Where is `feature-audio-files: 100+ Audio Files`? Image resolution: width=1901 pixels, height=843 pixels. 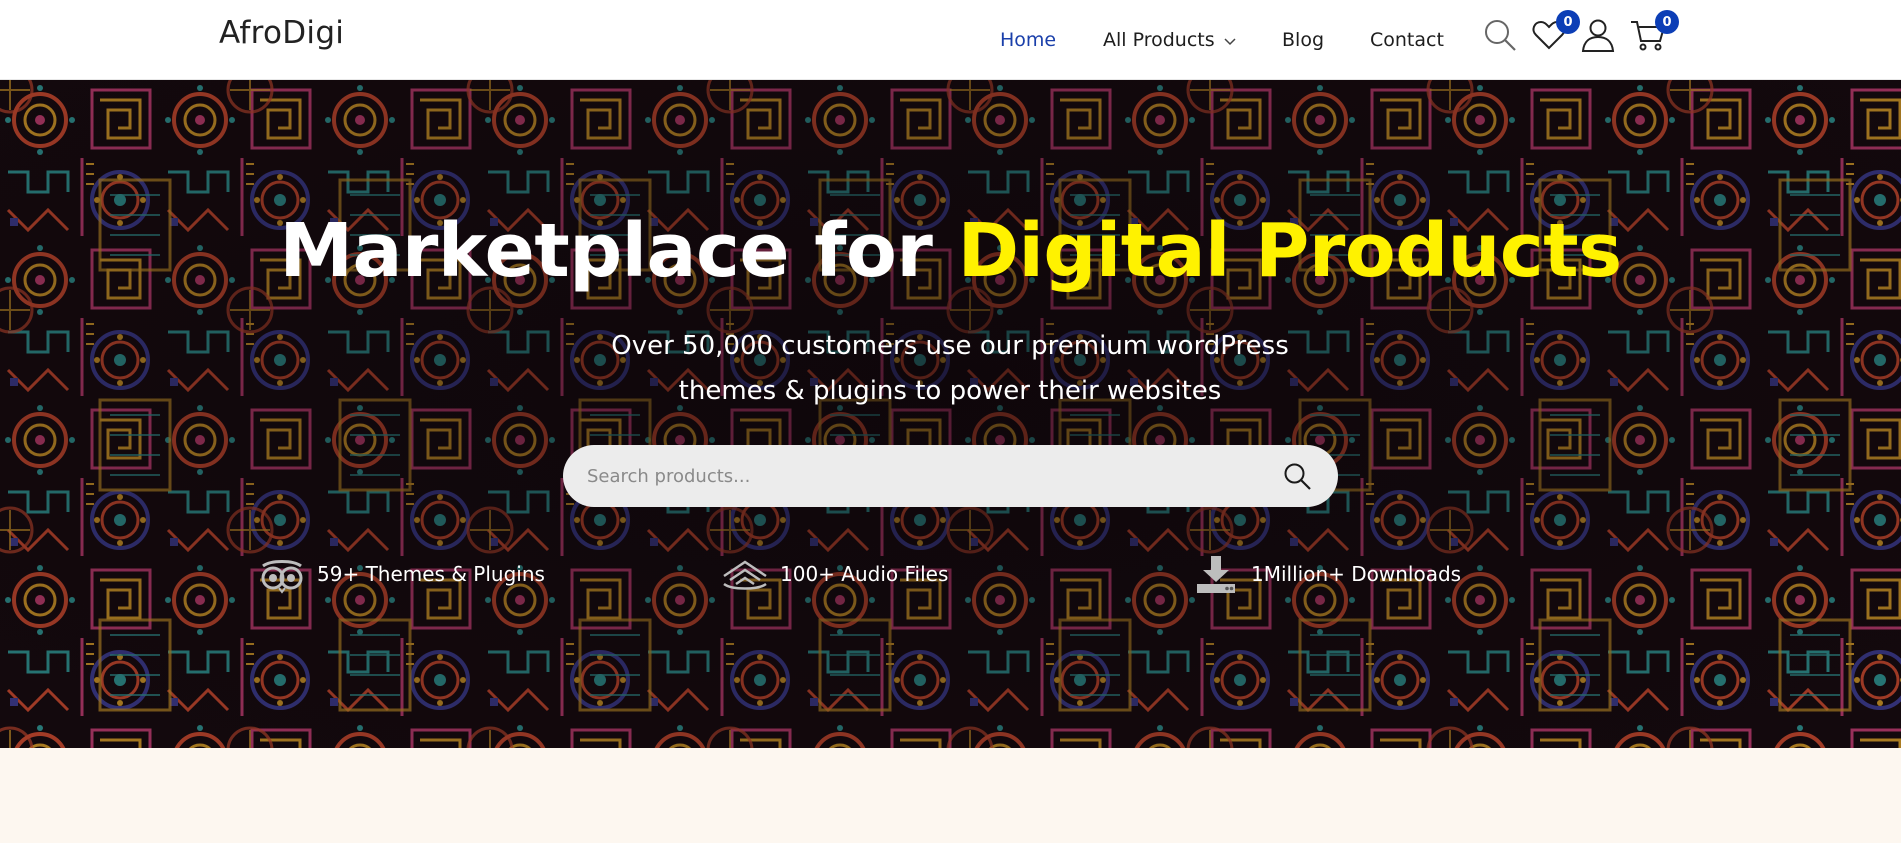 feature-audio-files: 100+ Audio Files is located at coordinates (835, 574).